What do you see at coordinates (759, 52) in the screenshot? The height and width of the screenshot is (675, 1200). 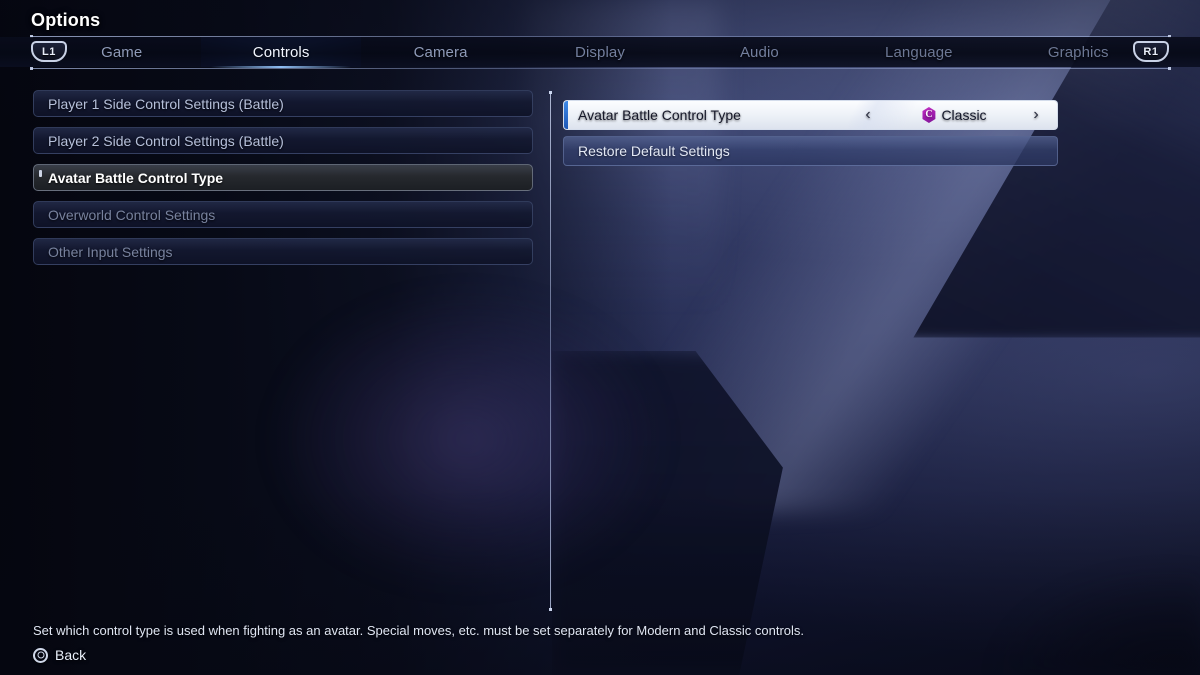 I see `tab-audio: Audio` at bounding box center [759, 52].